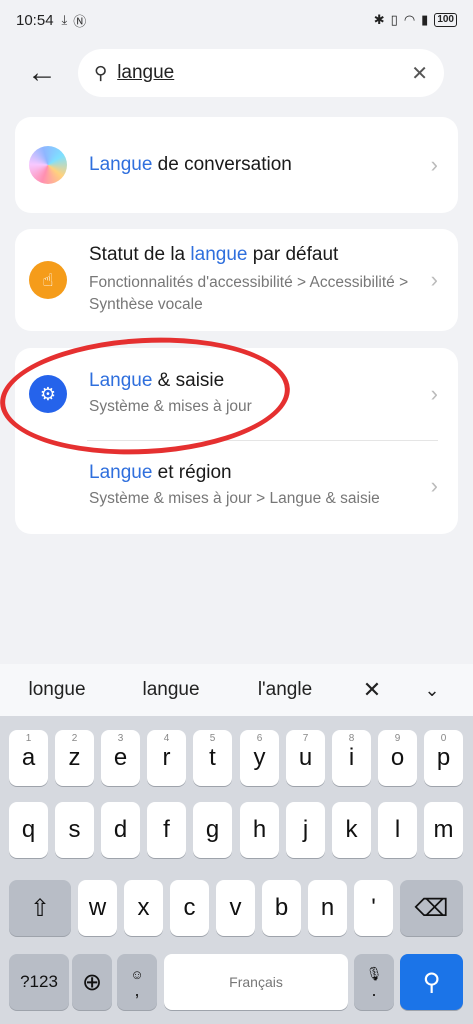 Image resolution: width=473 pixels, height=1024 pixels. Describe the element at coordinates (379, 19) in the screenshot. I see `bluetooth-icon: ✱` at that location.